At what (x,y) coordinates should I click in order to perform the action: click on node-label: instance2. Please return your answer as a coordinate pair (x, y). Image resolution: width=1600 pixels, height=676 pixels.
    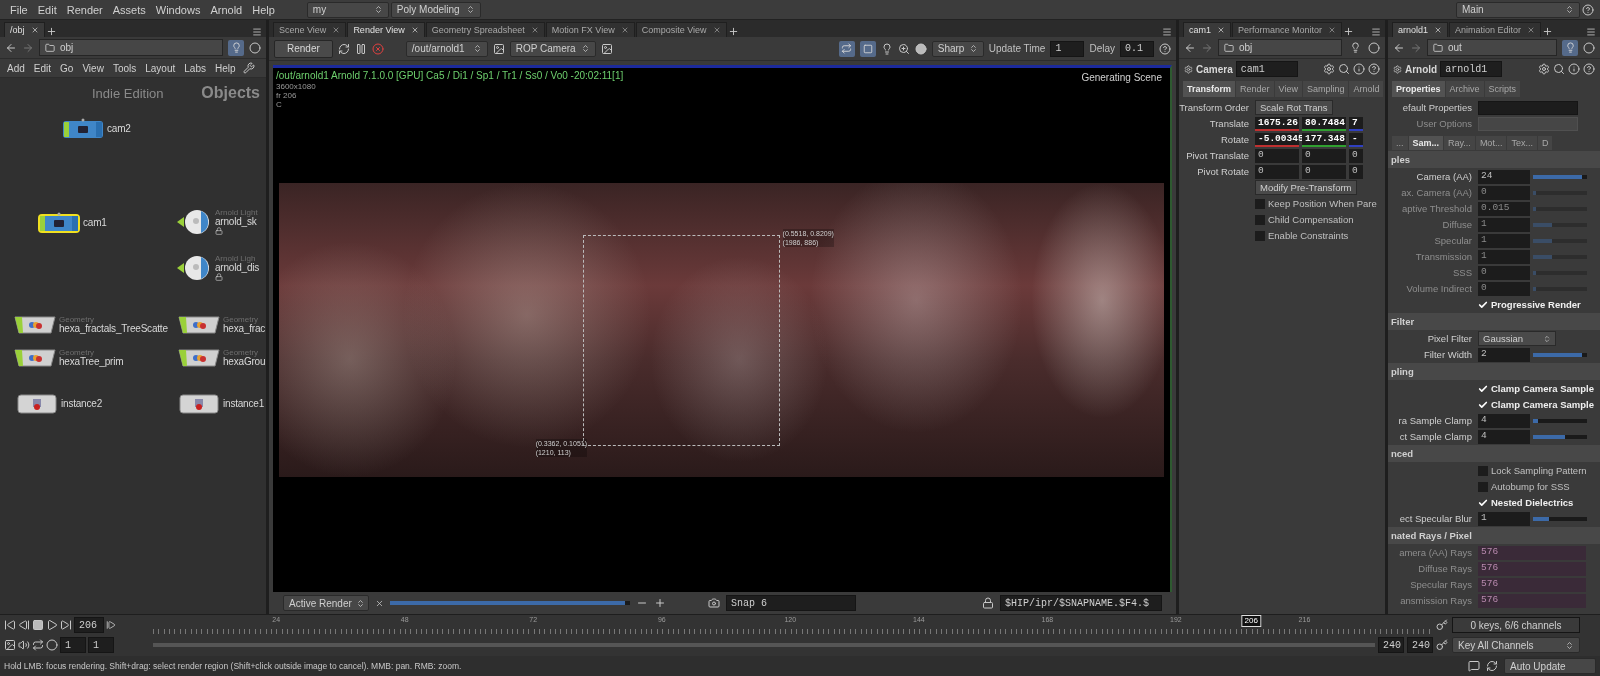
    Looking at the image, I should click on (81, 404).